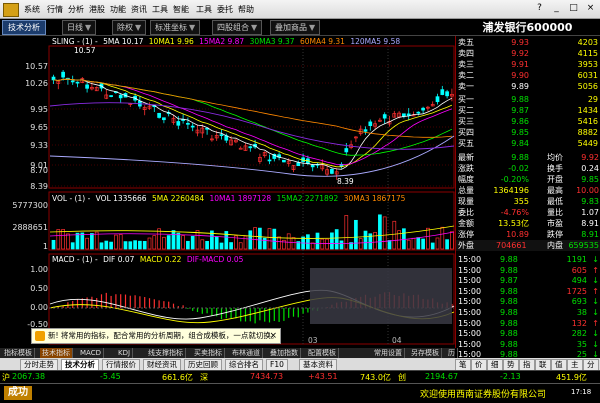  I want to click on vol-legend-ma2: 15MA2 2271892, so click(307, 198).